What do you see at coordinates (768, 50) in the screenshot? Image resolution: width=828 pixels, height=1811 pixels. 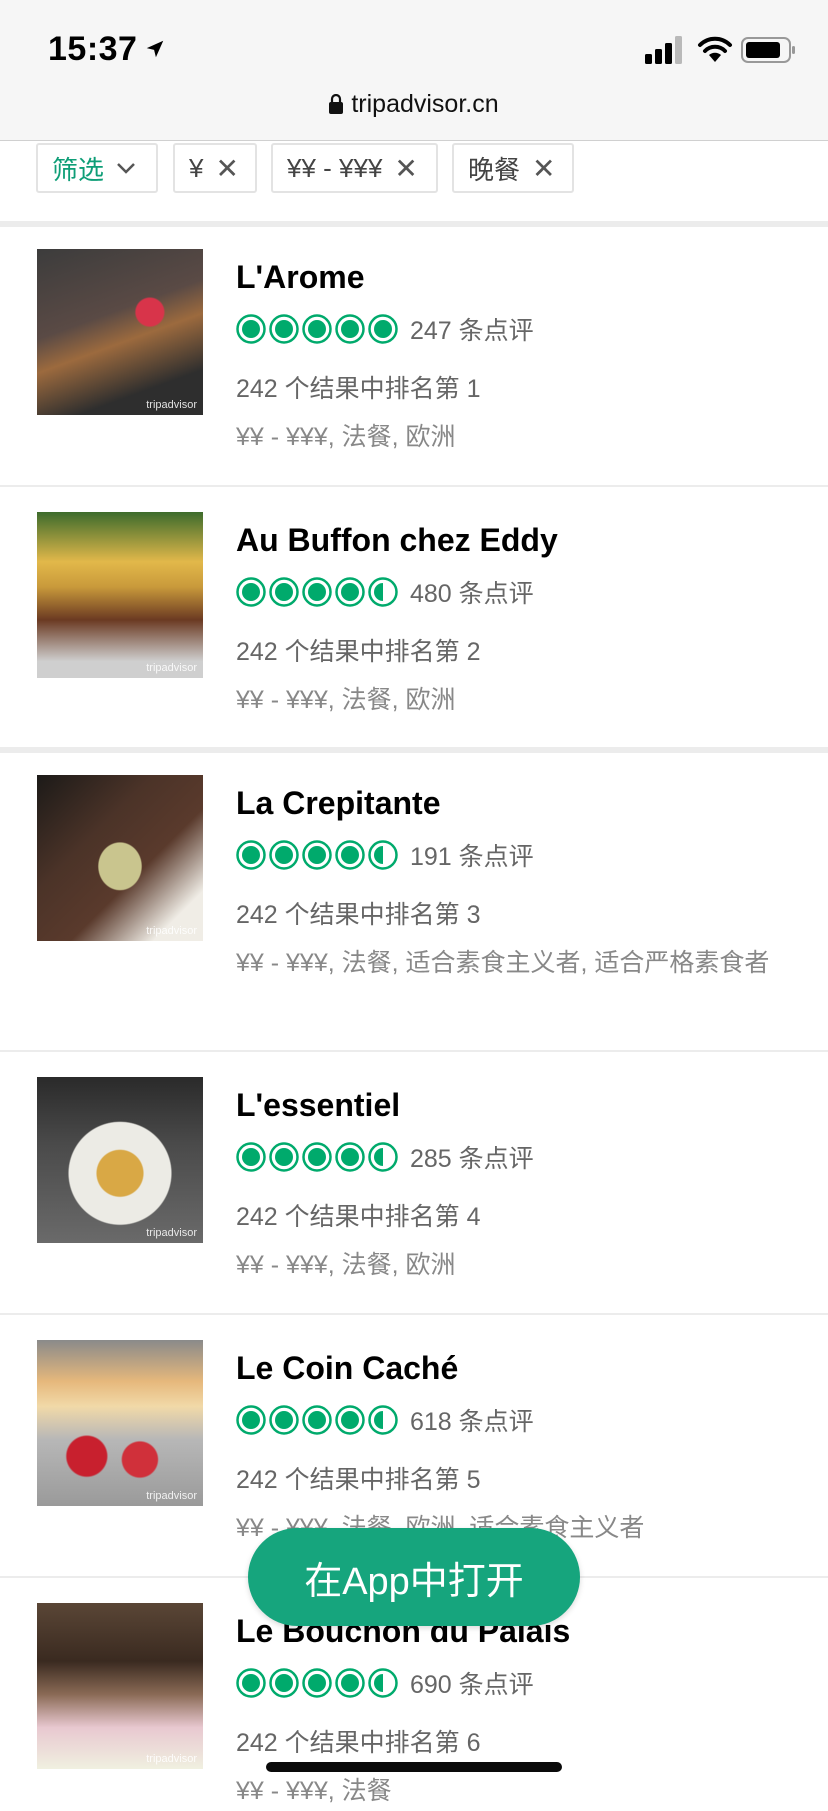 I see `battery-icon` at bounding box center [768, 50].